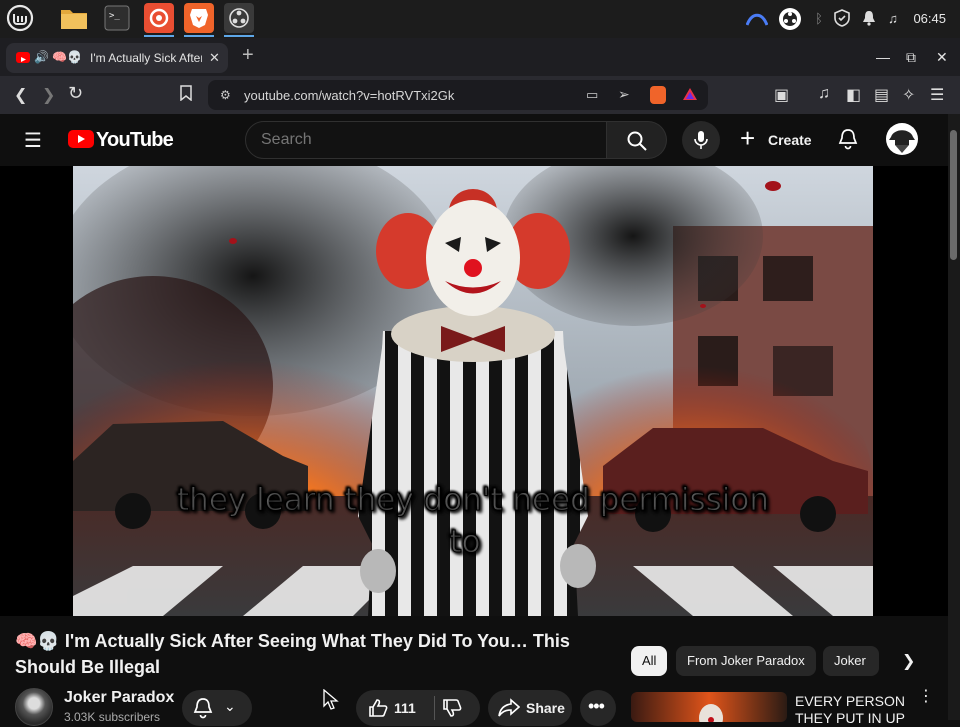 This screenshot has height=727, width=960. What do you see at coordinates (851, 661) in the screenshot?
I see `chip-joker: Joker` at bounding box center [851, 661].